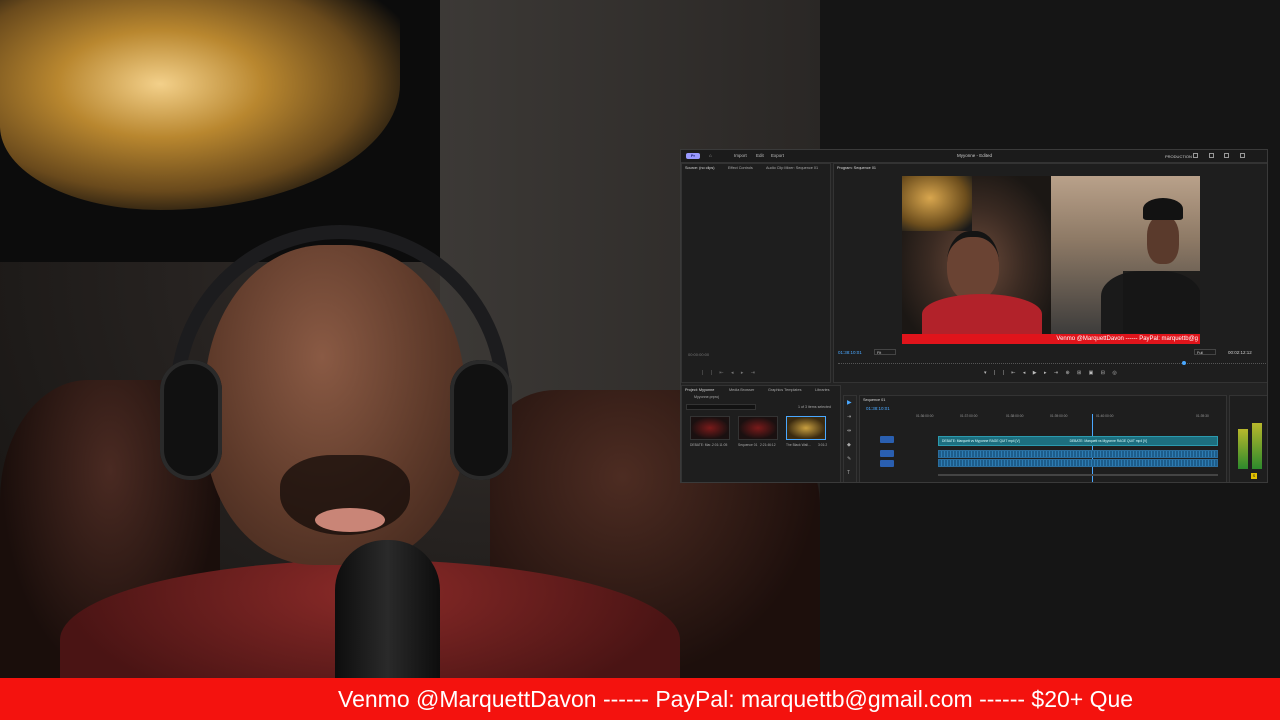  What do you see at coordinates (698, 354) in the screenshot?
I see `source-timecode: 00:00:00:00` at bounding box center [698, 354].